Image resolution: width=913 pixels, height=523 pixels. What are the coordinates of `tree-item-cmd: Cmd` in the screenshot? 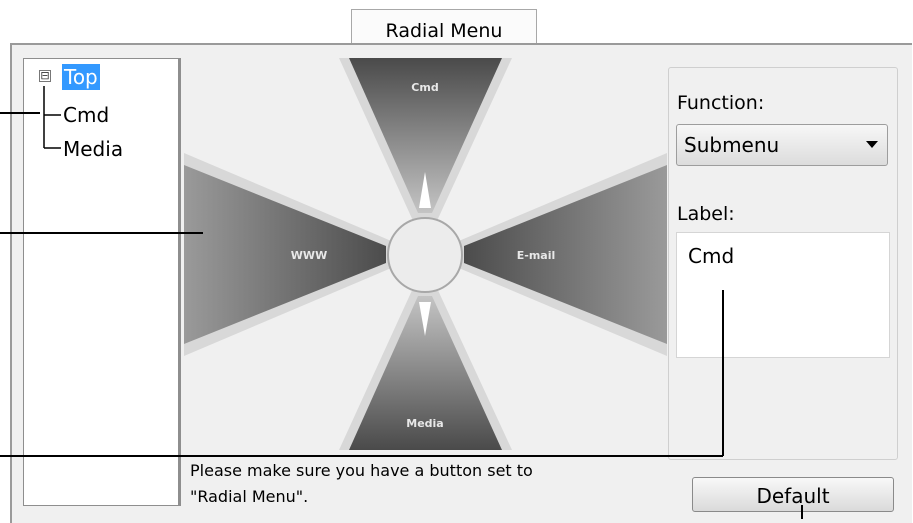 It's located at (86, 115).